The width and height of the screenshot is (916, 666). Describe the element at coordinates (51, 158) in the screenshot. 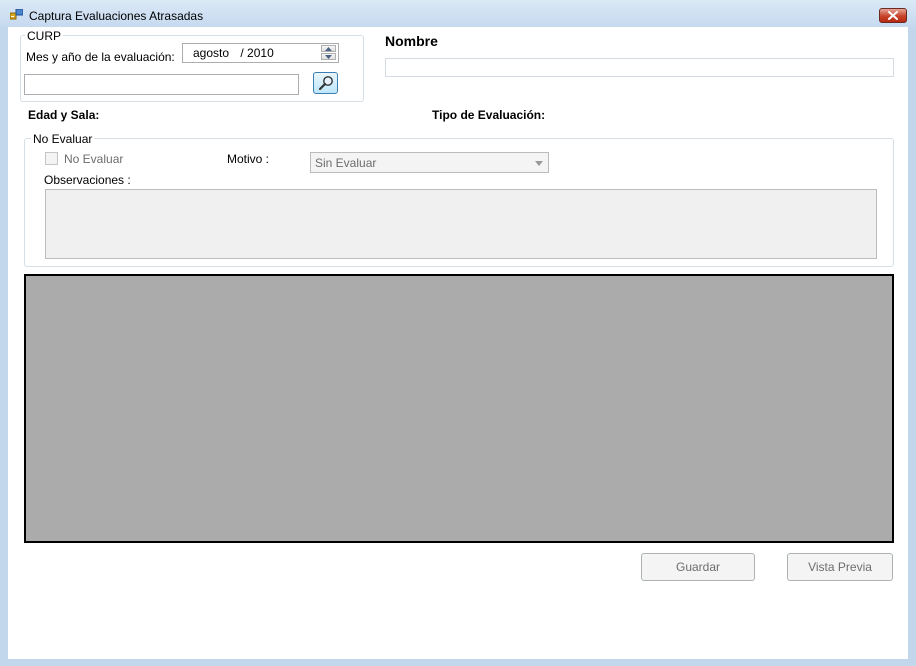

I see `no-evaluar-checkbox` at that location.